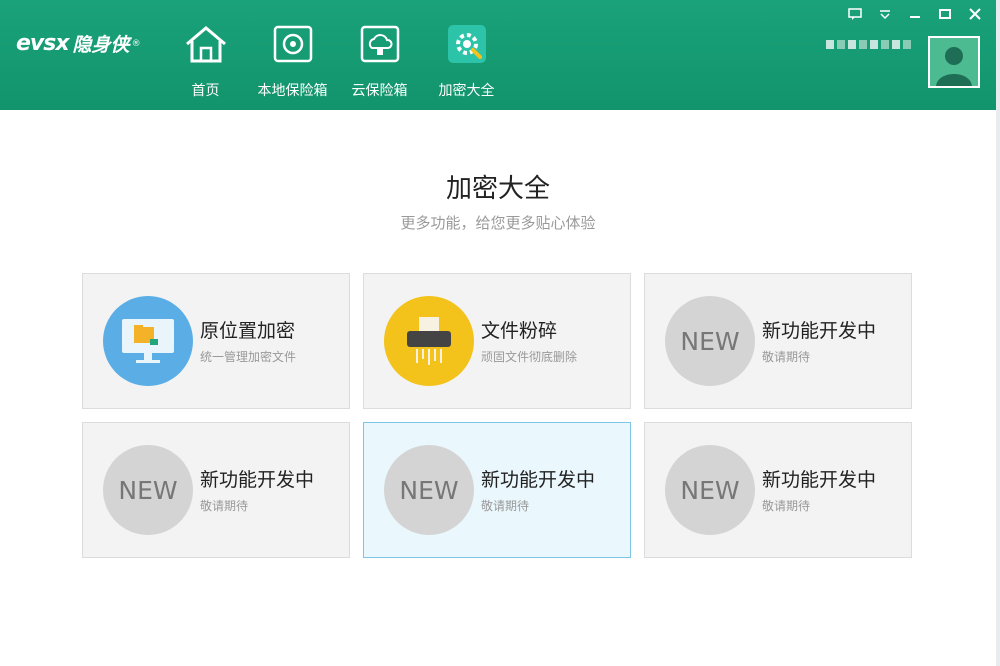 The width and height of the screenshot is (1000, 666). I want to click on home-icon, so click(206, 44).